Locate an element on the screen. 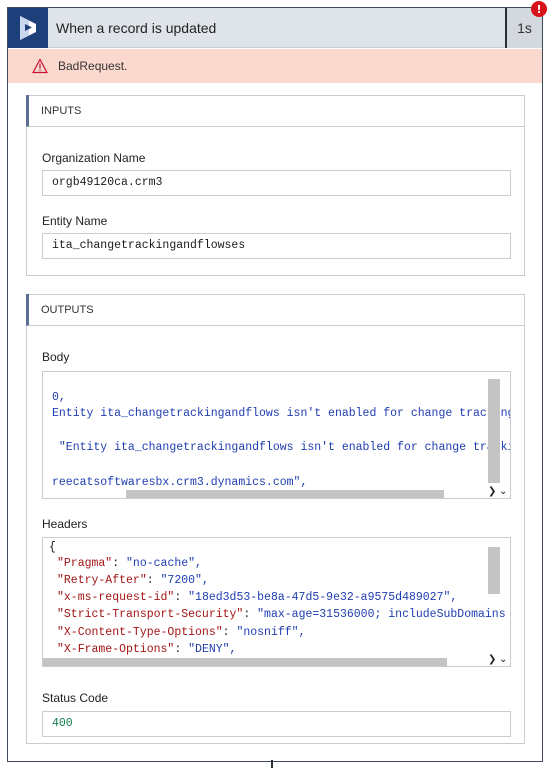 This screenshot has height=768, width=551. status-code-label: Status Code is located at coordinates (75, 698).